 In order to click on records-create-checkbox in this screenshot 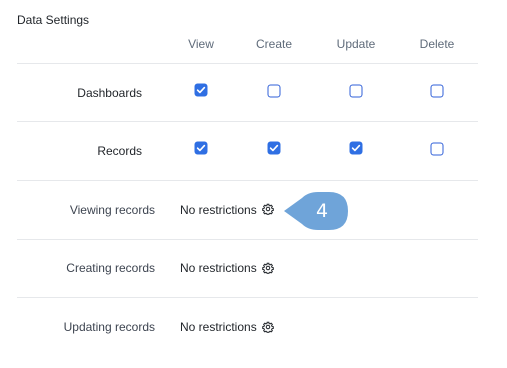, I will do `click(274, 148)`.